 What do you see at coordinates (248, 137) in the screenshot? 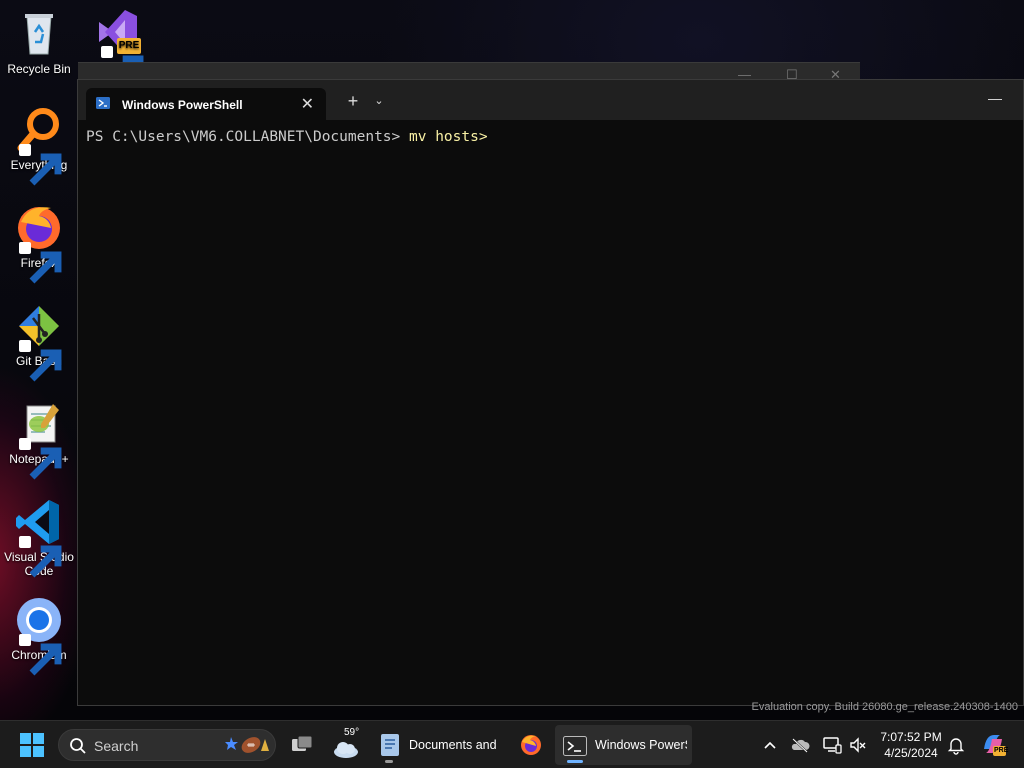
I see `console-prompt: PS C:\Users\VM6.COLLABNET\Documents>` at bounding box center [248, 137].